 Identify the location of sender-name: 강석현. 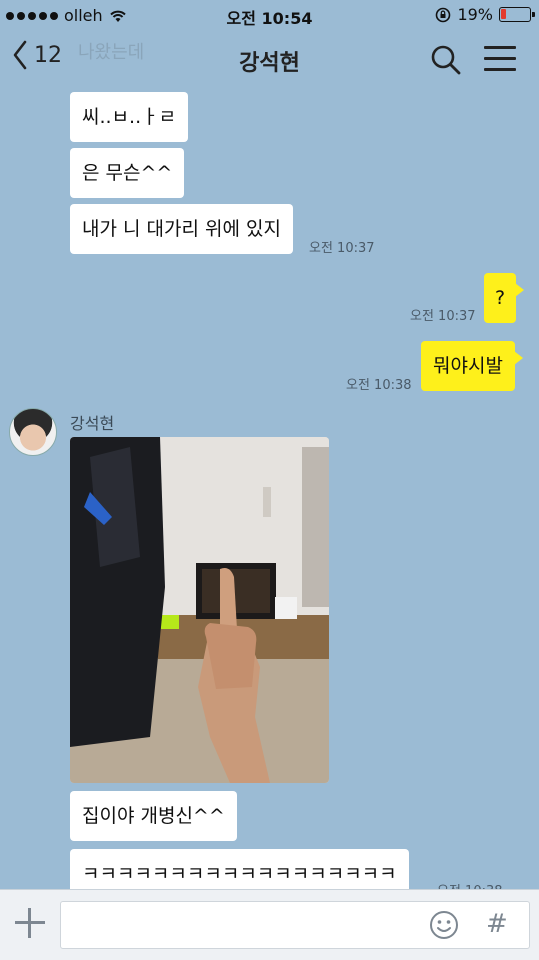
(92, 423).